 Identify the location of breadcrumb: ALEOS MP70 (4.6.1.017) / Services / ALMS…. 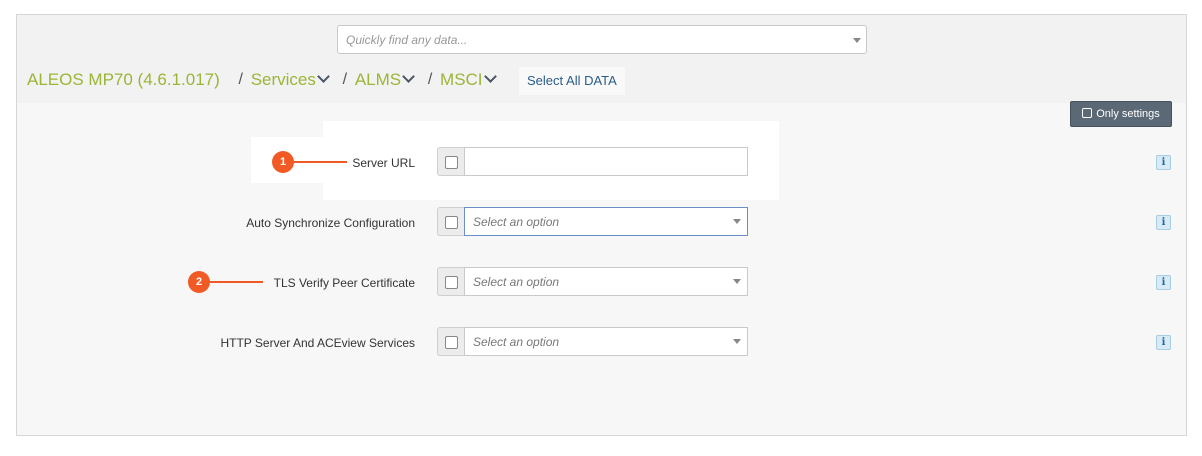
(263, 81).